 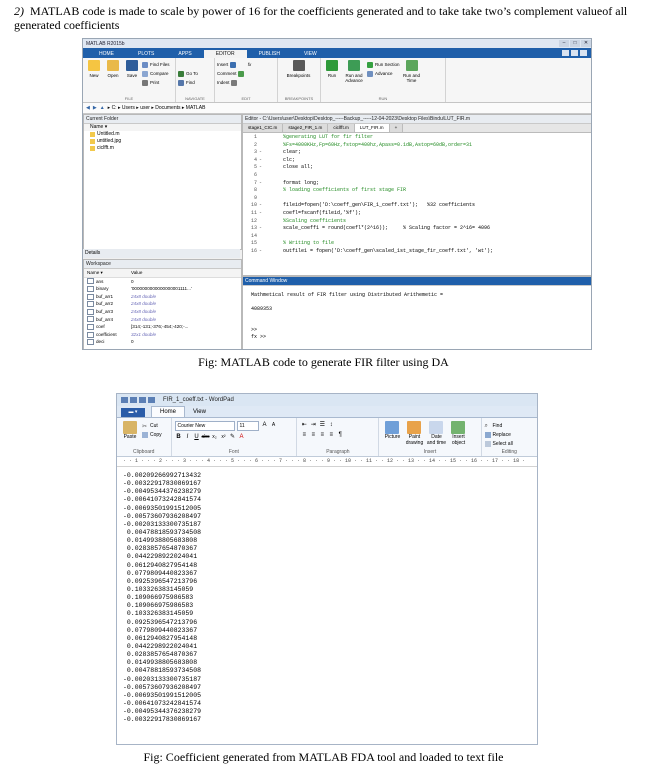 What do you see at coordinates (162, 312) in the screenshot?
I see `workspace-row: buf_arr3 24x8 double` at bounding box center [162, 312].